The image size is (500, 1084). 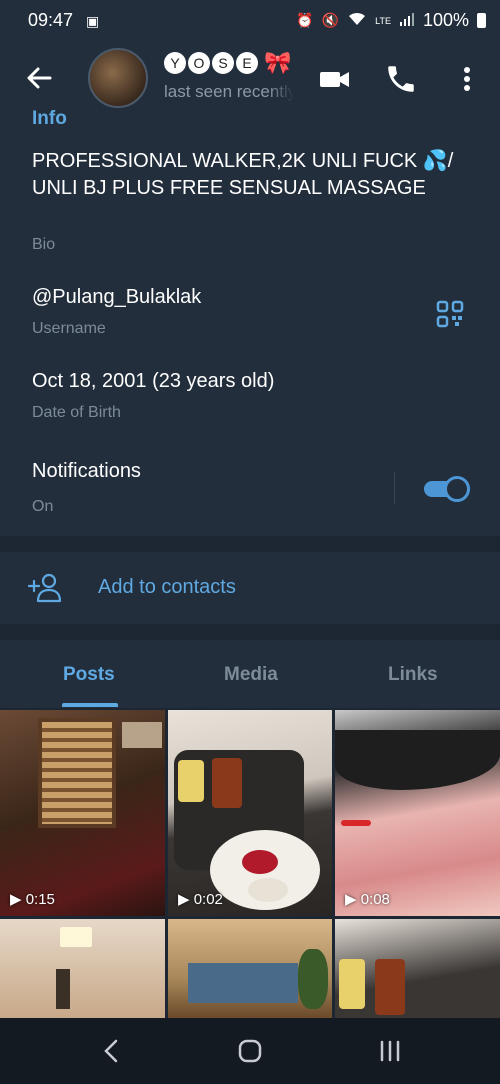 What do you see at coordinates (93, 21) in the screenshot?
I see `calendar-icon: ▣` at bounding box center [93, 21].